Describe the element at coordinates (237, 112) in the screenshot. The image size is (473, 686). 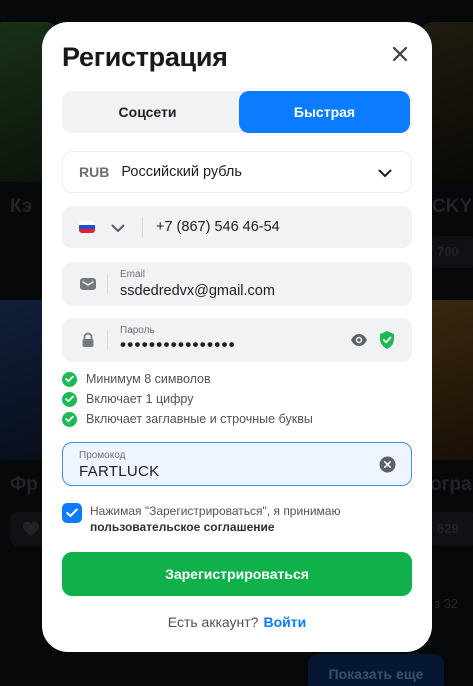
I see `registration-tabs: Соцсети Быстрая` at that location.